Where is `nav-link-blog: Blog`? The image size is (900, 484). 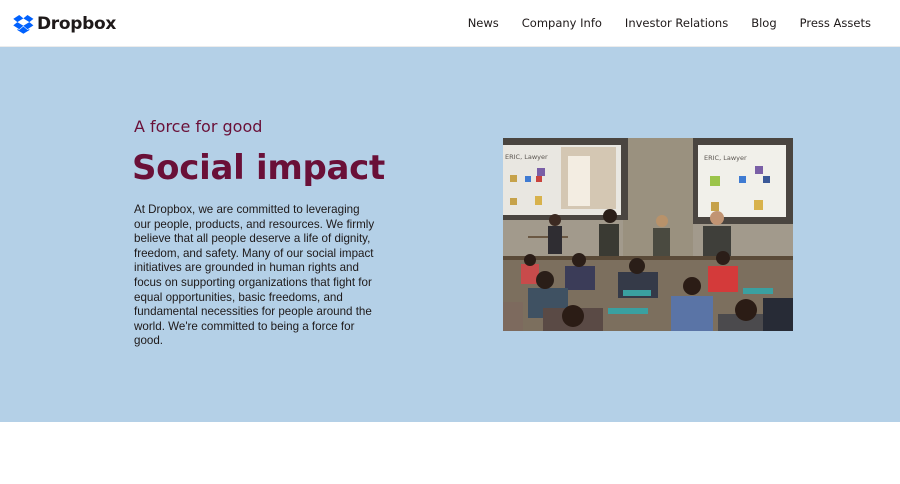 nav-link-blog: Blog is located at coordinates (763, 23).